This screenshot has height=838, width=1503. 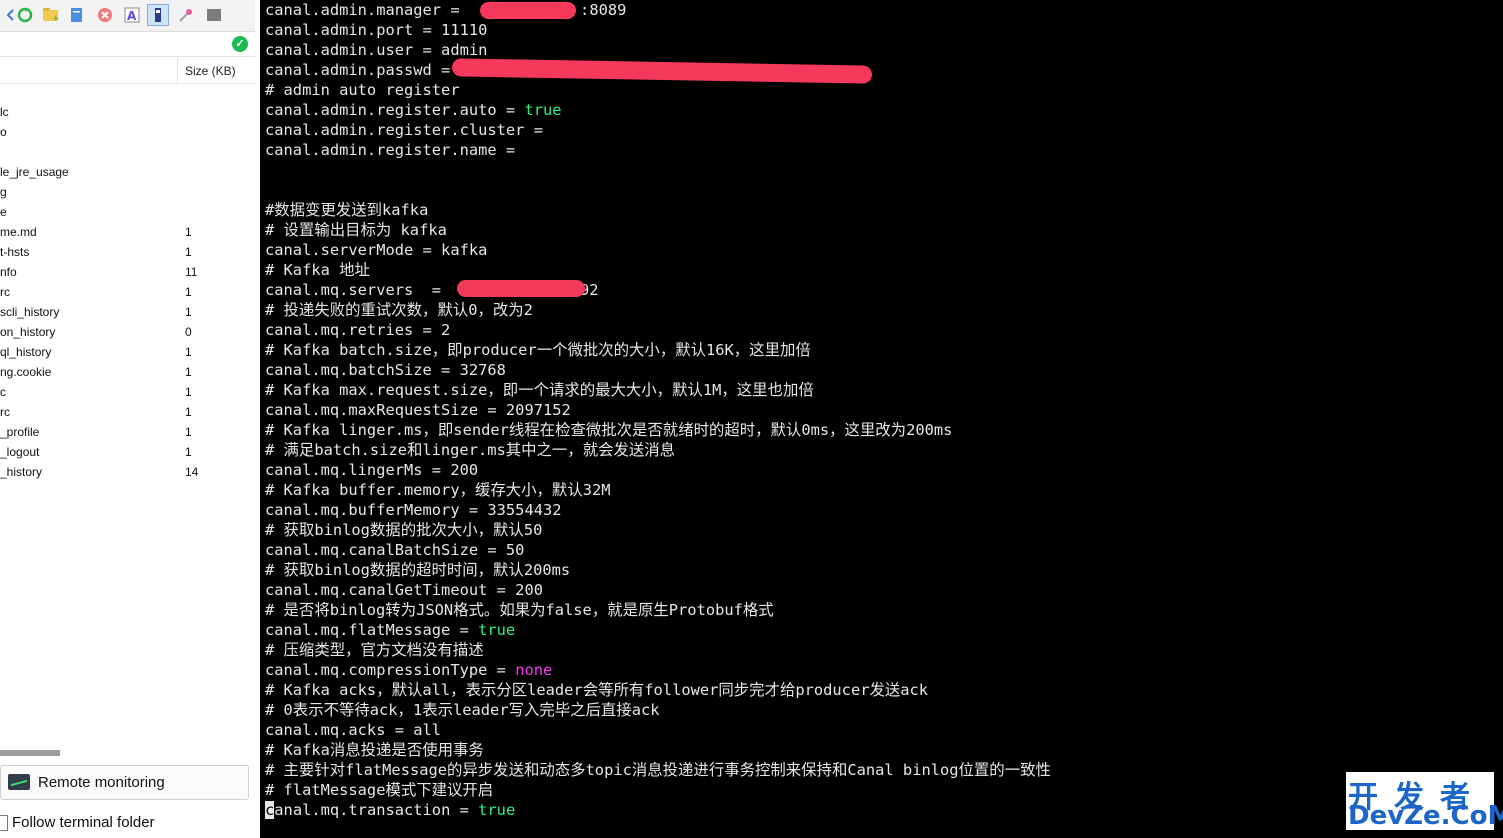 I want to click on new-folder-icon: +, so click(x=51, y=15).